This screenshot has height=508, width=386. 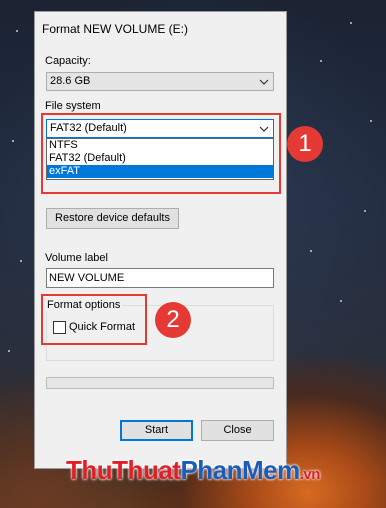 I want to click on volume-label-input, so click(x=159, y=278).